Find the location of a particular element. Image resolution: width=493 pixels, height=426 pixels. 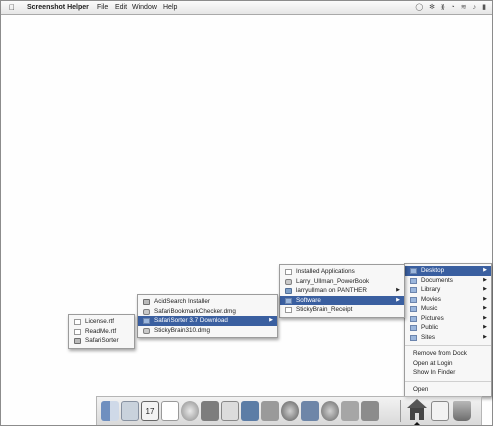

menu-item-label: ReadMe.rtf is located at coordinates (101, 331).